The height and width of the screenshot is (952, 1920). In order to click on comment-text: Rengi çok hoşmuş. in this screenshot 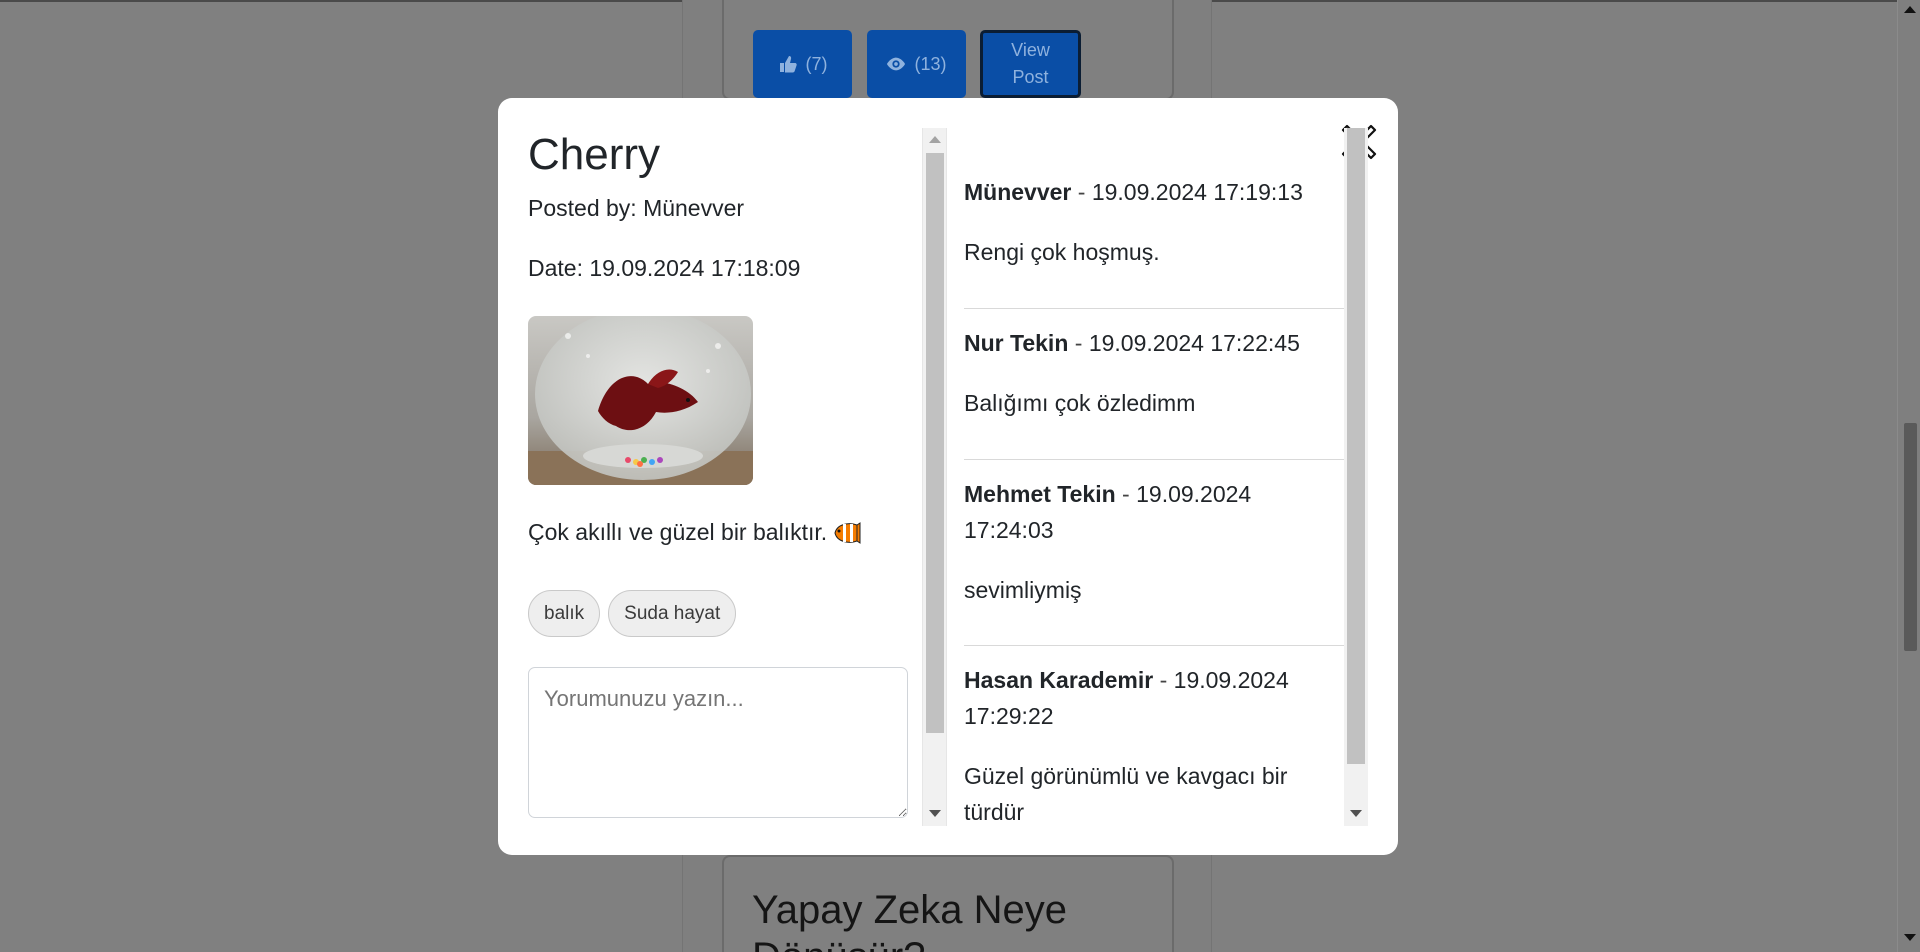, I will do `click(1062, 252)`.